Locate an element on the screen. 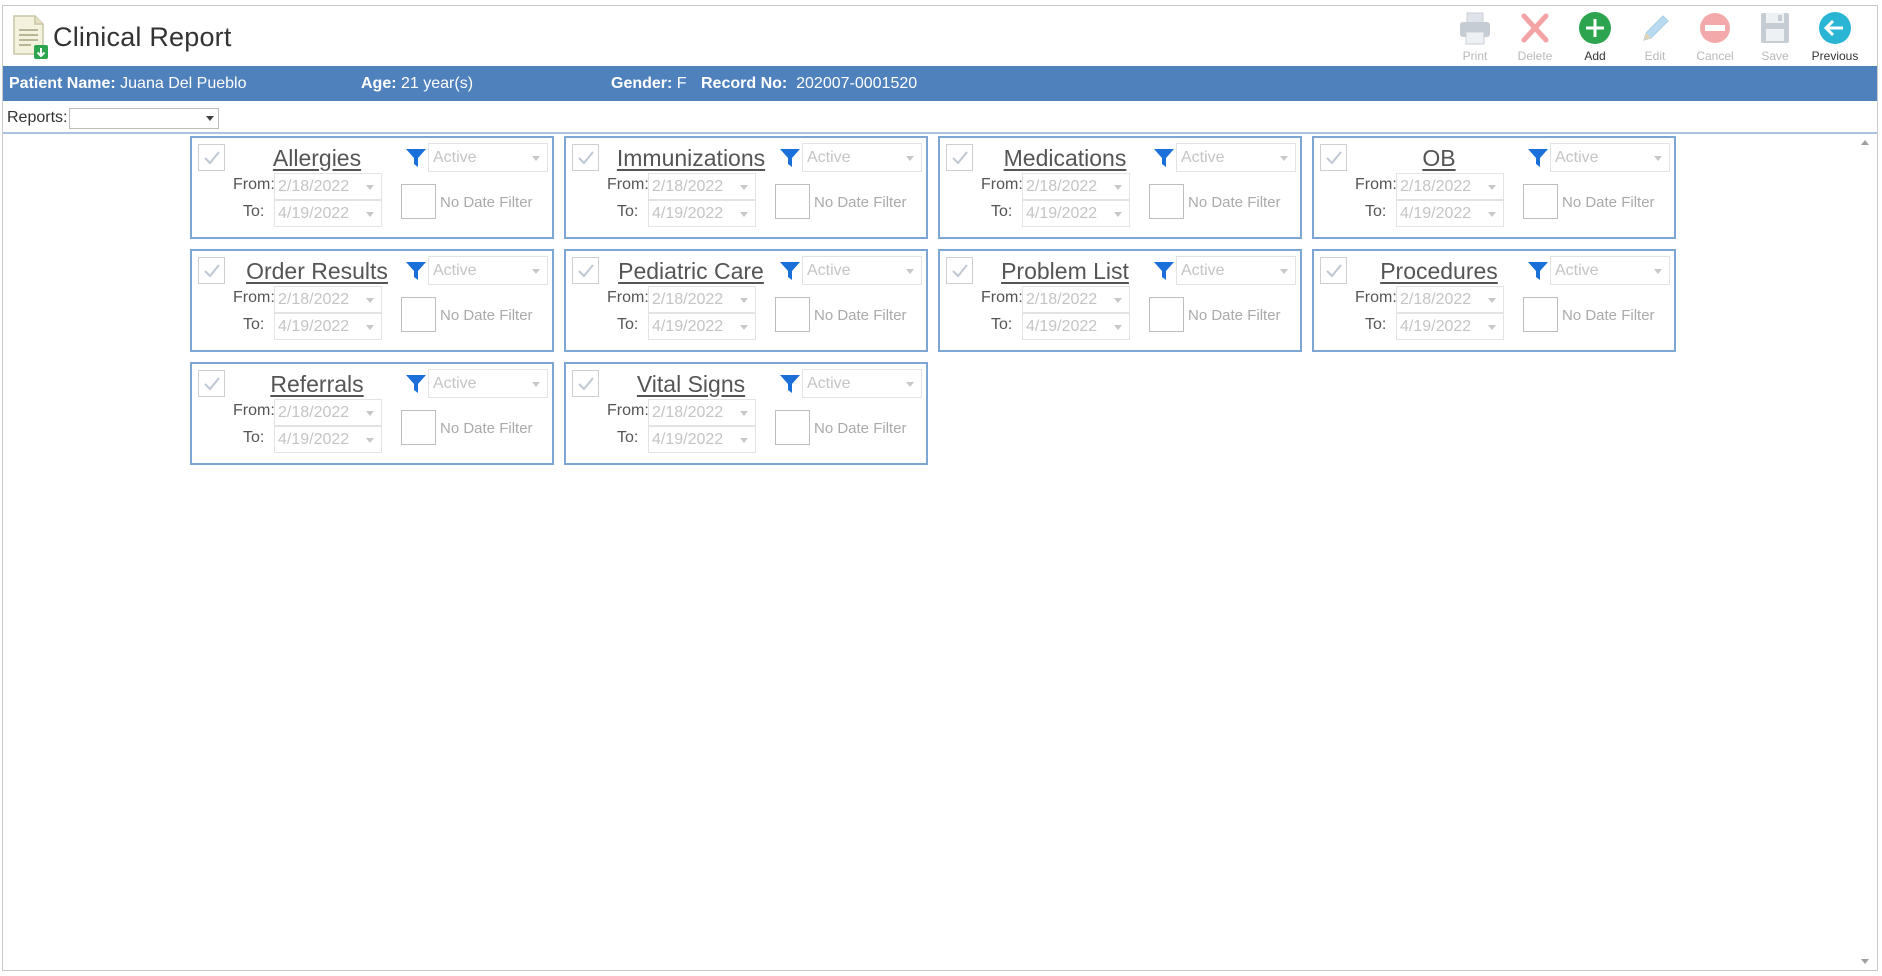  delete-button: Delete is located at coordinates (1535, 38).